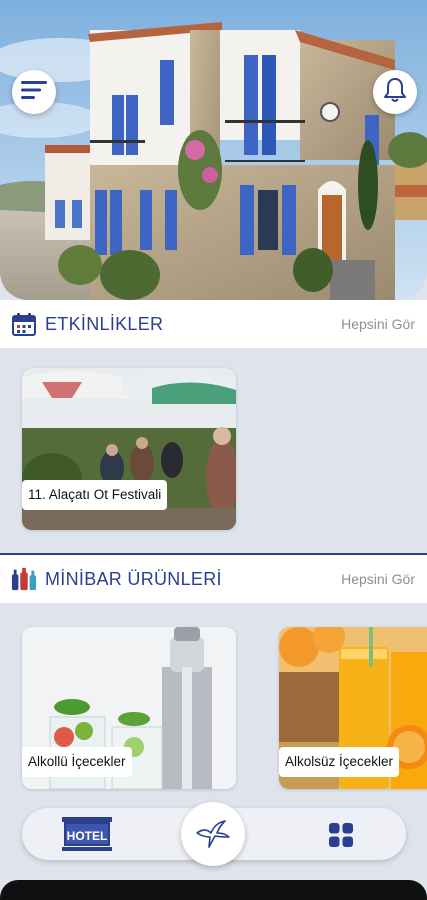 The height and width of the screenshot is (900, 427). I want to click on grid-icon, so click(341, 835).